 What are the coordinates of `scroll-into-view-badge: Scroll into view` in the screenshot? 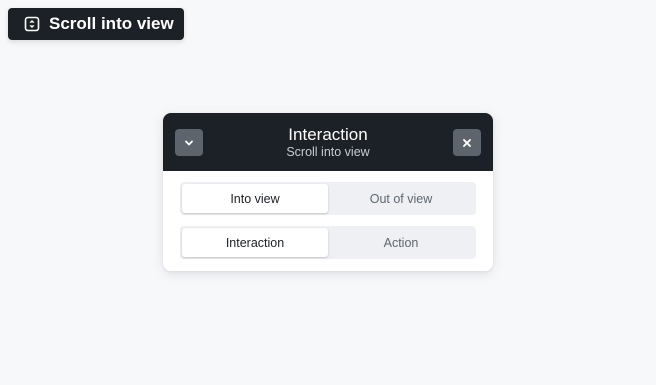 It's located at (96, 24).